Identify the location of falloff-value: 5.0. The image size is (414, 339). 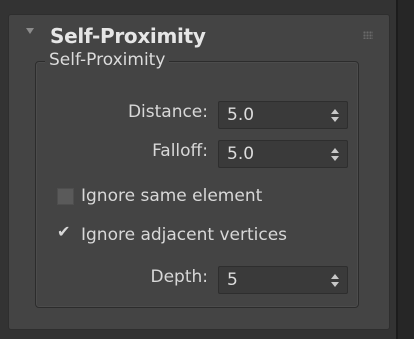
(240, 154).